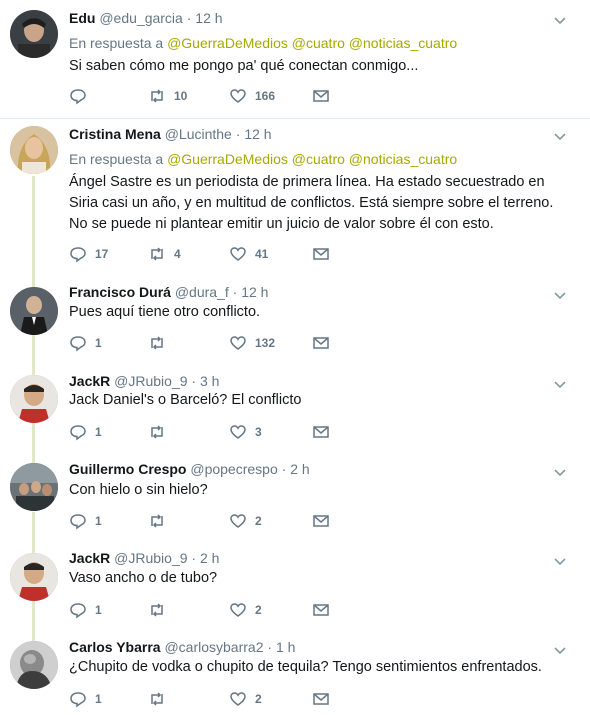  Describe the element at coordinates (82, 18) in the screenshot. I see `display-name: Edu` at that location.